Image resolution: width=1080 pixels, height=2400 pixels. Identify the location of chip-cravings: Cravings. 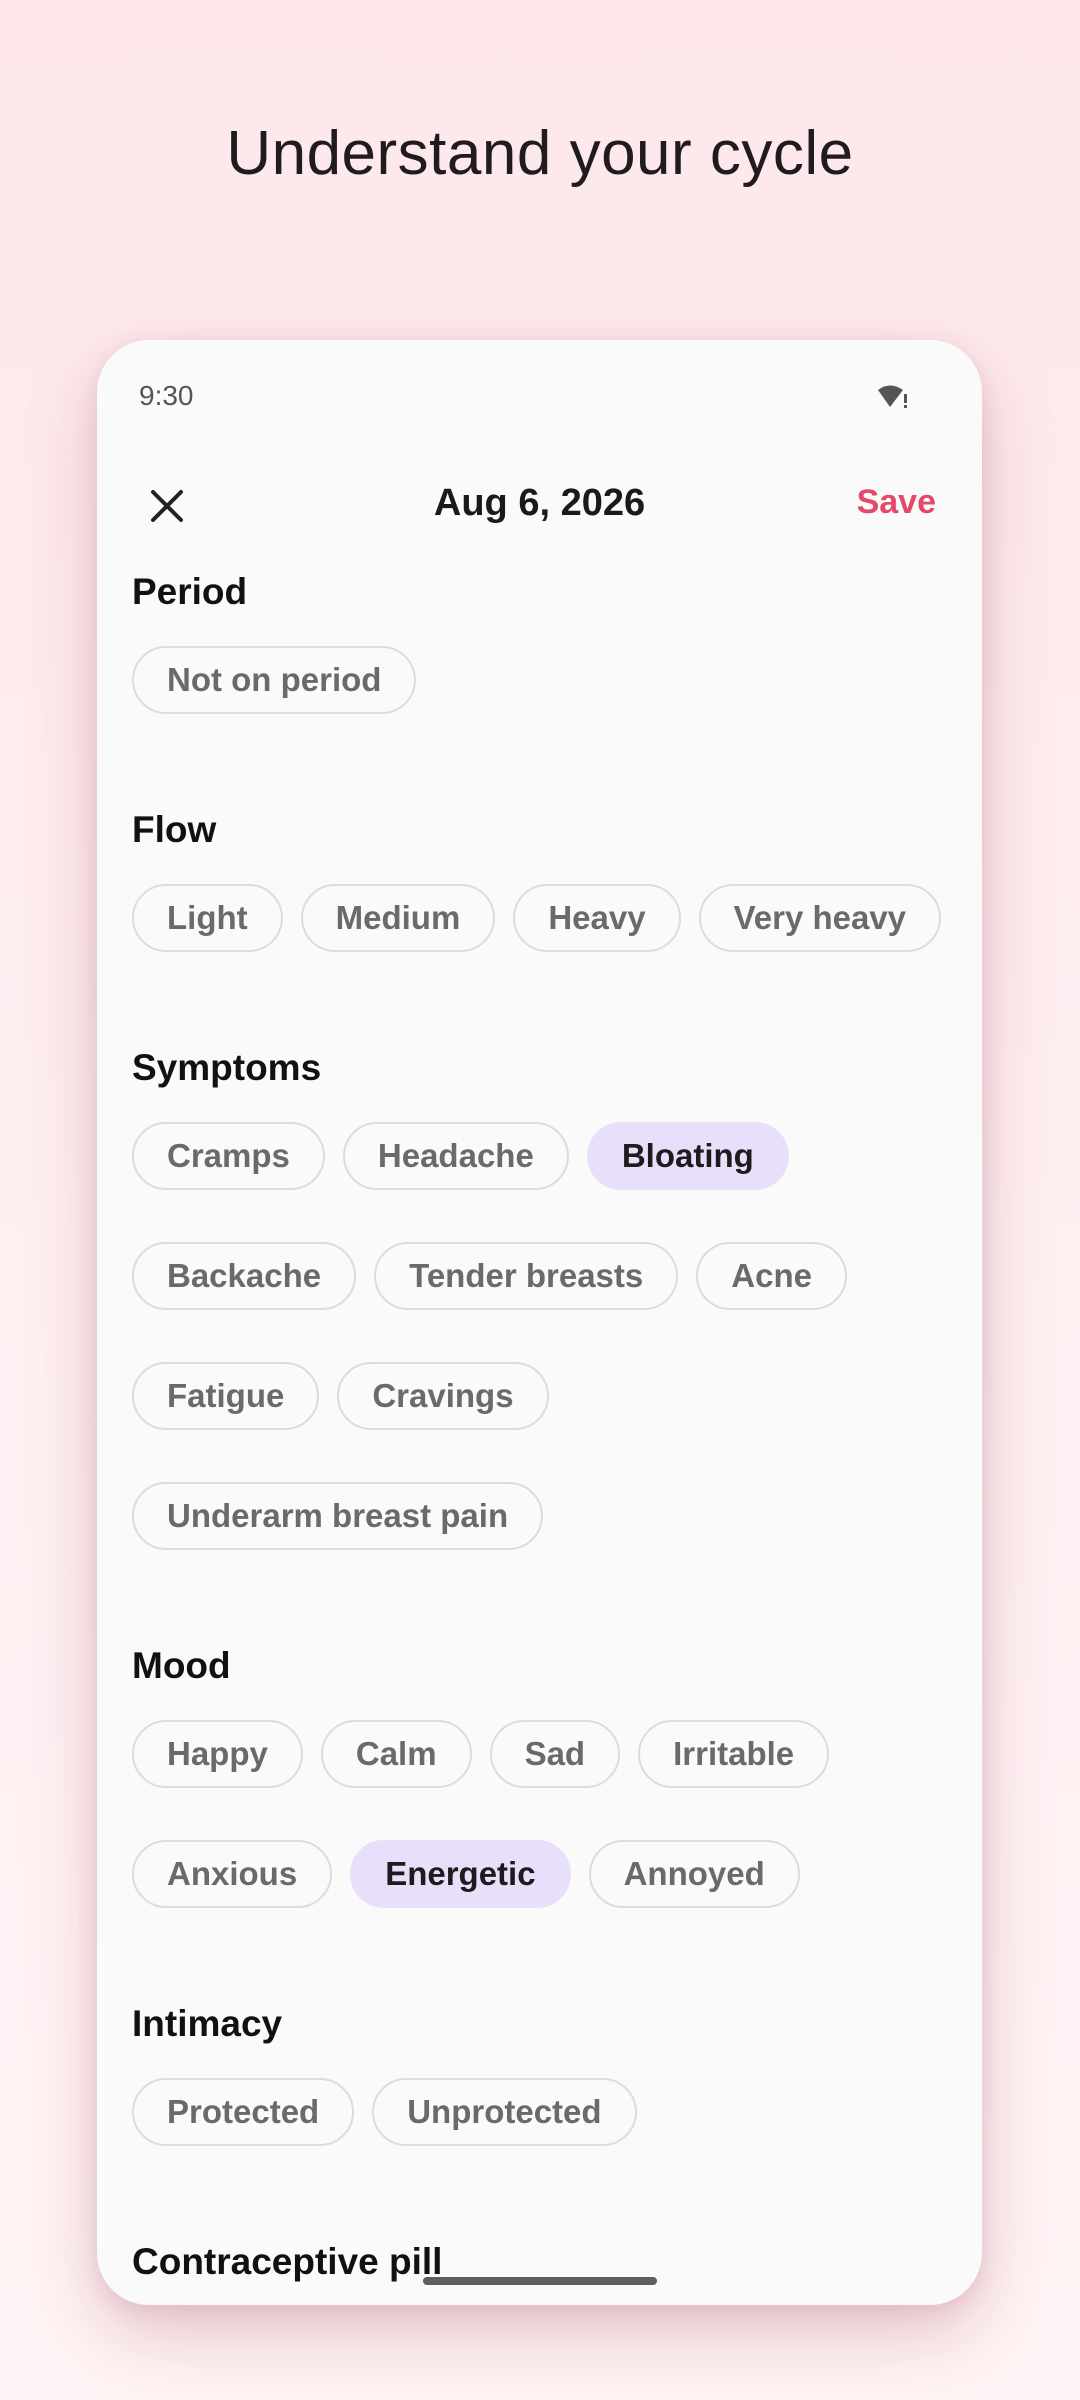
(443, 1396).